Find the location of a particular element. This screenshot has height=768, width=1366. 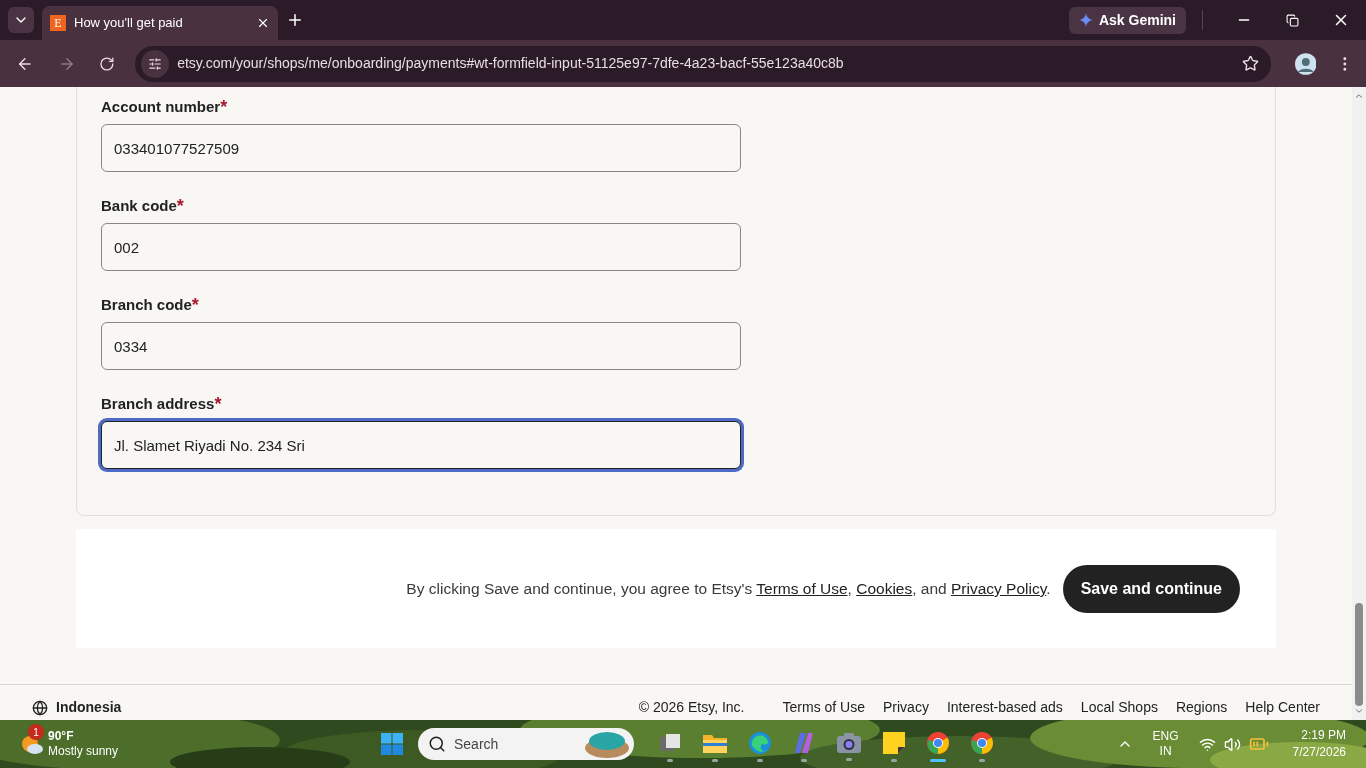

restore-icon is located at coordinates (1292, 20).